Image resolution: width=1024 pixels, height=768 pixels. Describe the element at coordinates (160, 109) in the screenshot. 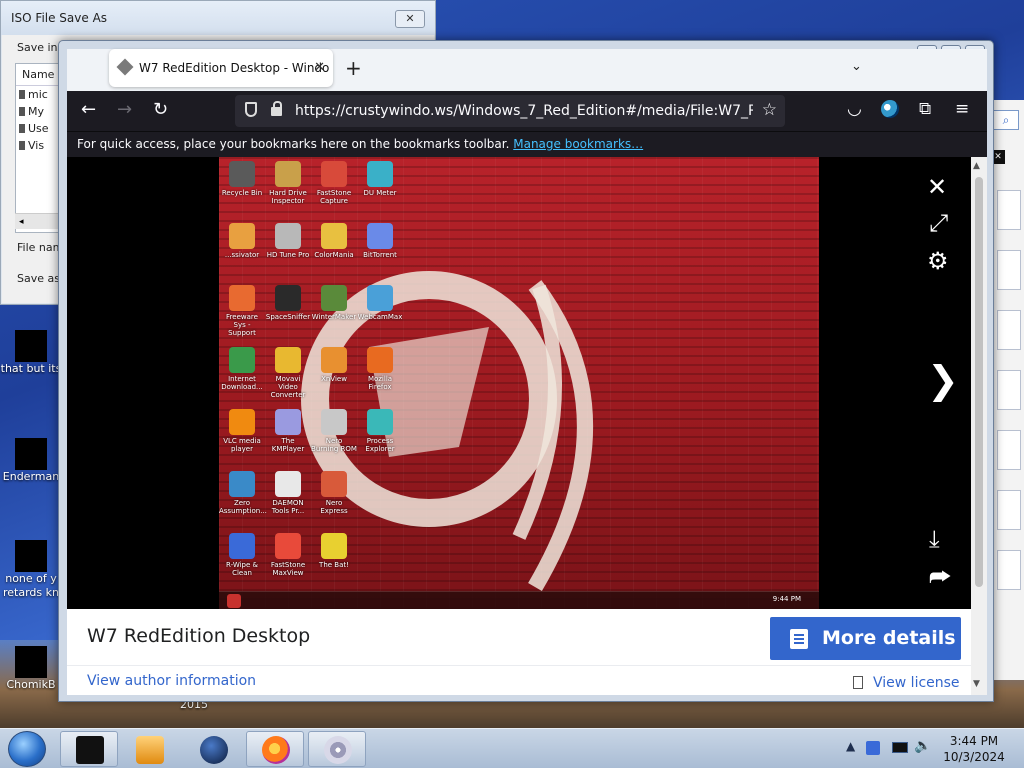

I see `reload-icon: ↻` at that location.